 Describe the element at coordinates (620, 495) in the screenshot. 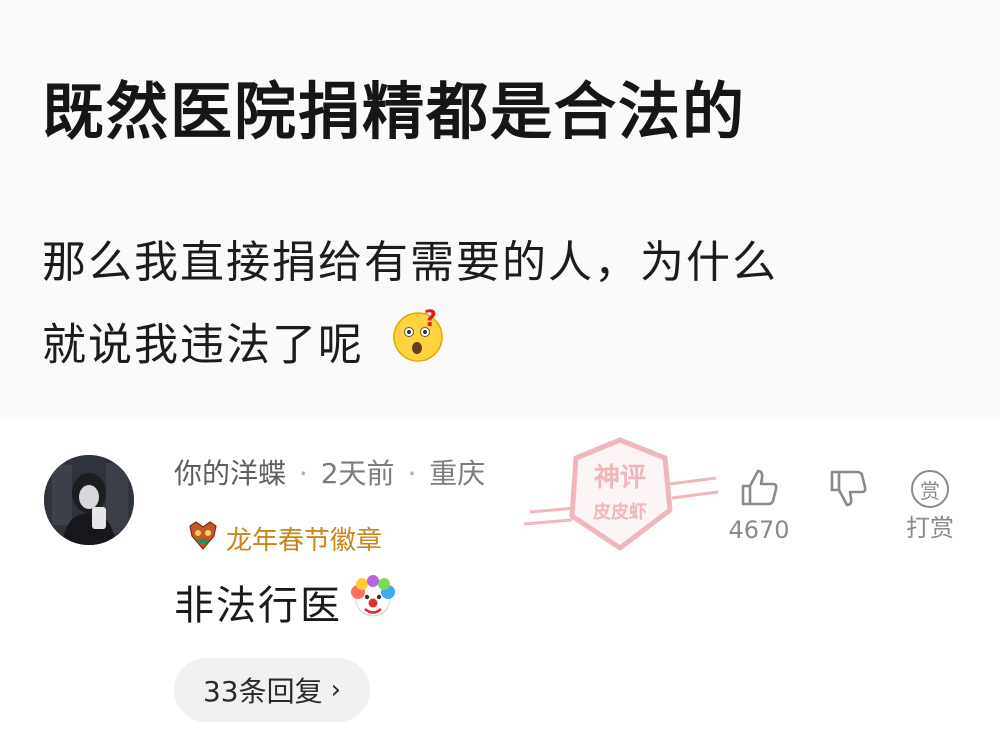

I see `watermark-stamp: 神评 皮皮虾` at that location.